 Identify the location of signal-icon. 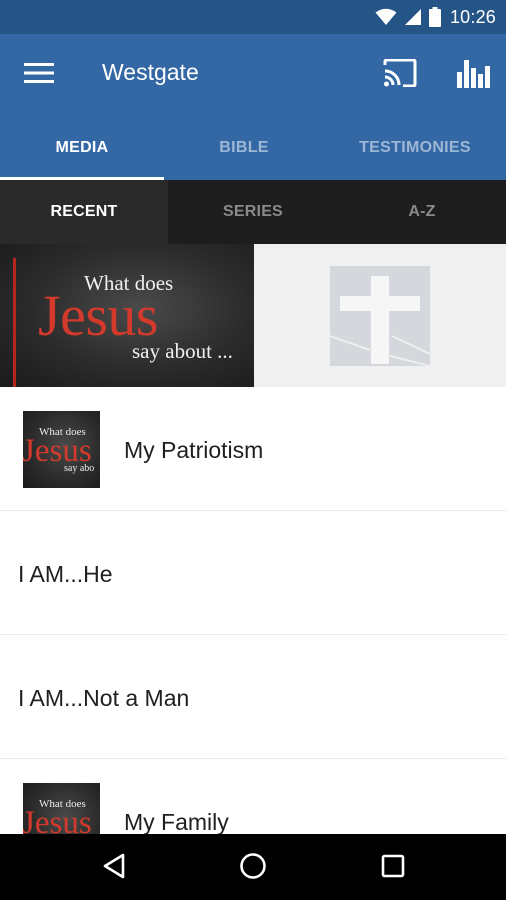
(413, 17).